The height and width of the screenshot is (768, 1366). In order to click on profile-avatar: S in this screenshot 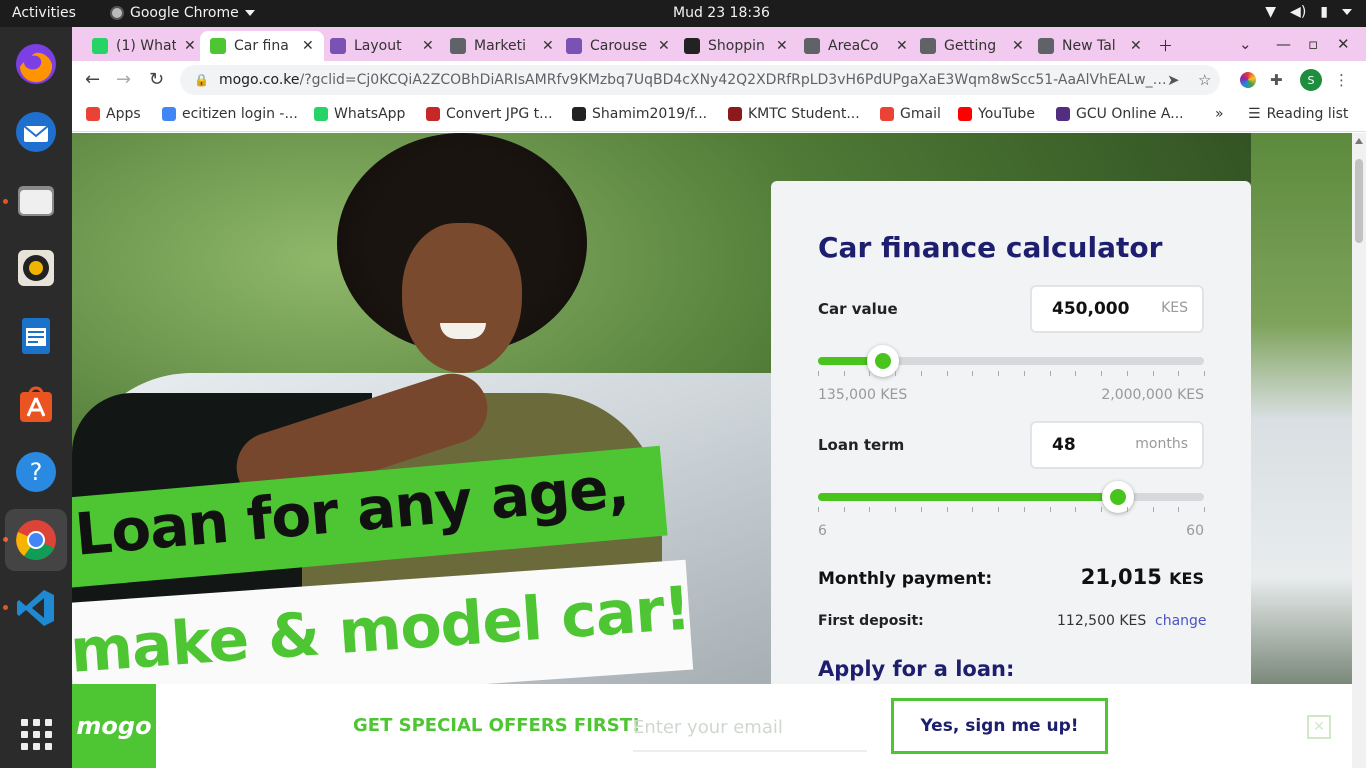, I will do `click(1311, 80)`.